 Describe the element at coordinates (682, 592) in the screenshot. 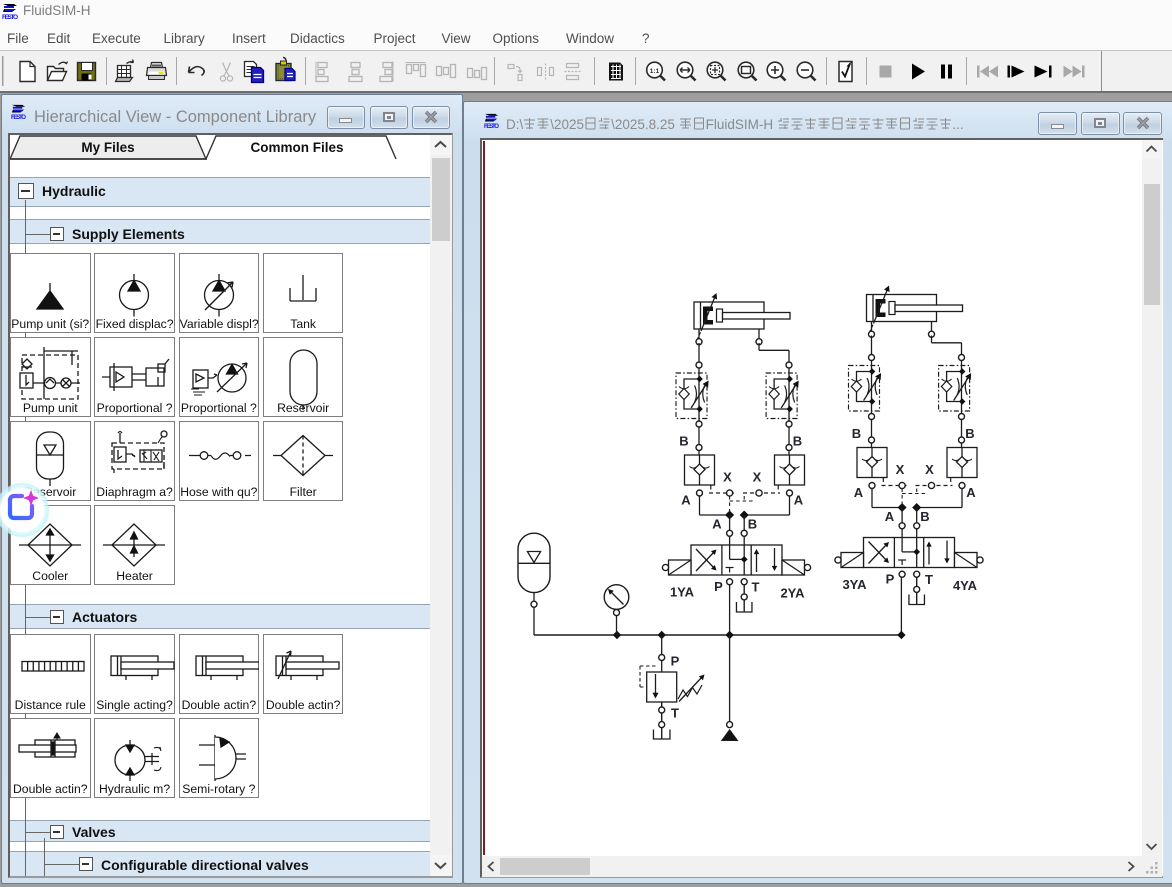

I see `svg-text: 1YA` at that location.